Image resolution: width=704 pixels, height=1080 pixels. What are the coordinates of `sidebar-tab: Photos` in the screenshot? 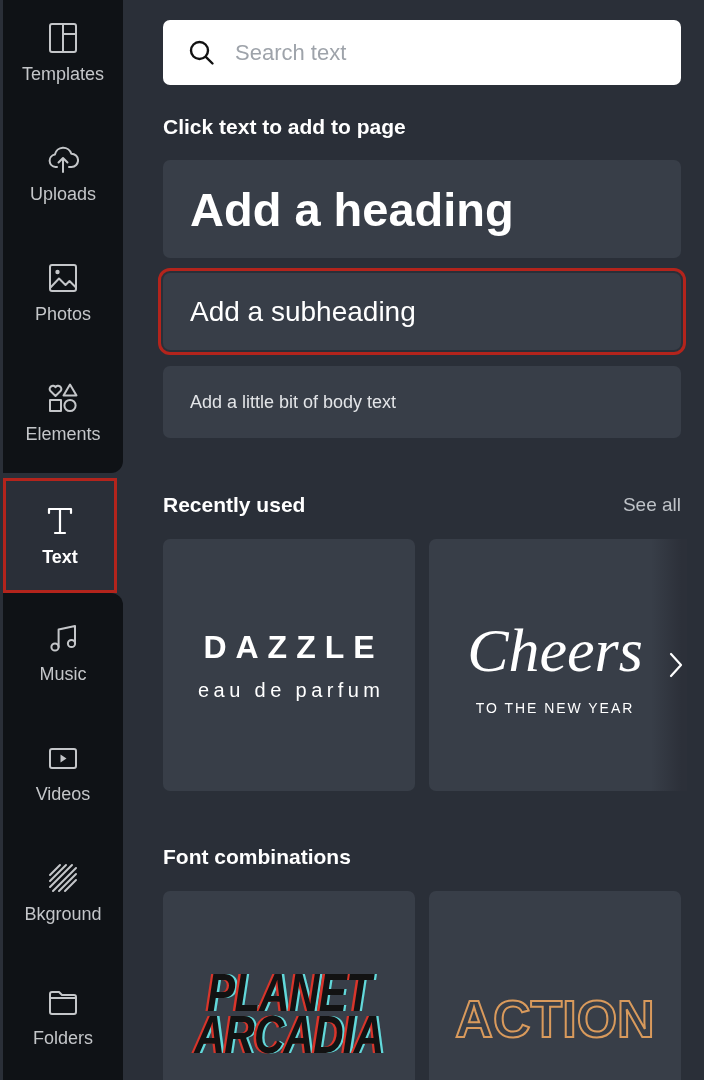 It's located at (63, 293).